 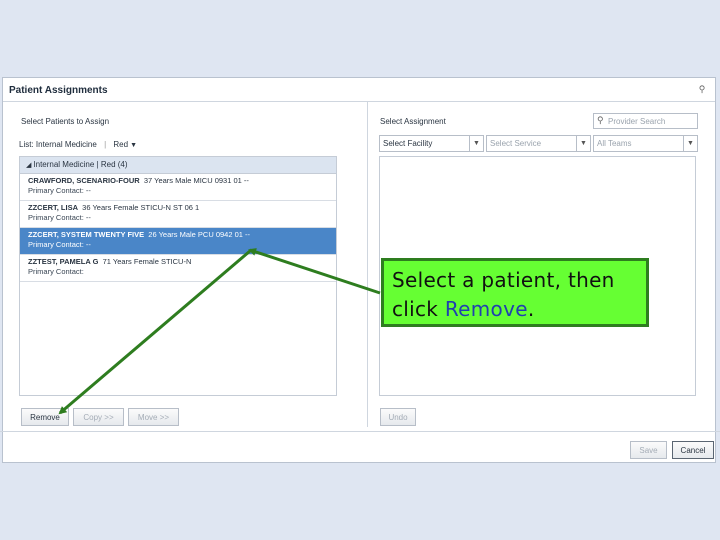 I want to click on instruction-callout: Select a patient, then click Remove., so click(x=515, y=292).